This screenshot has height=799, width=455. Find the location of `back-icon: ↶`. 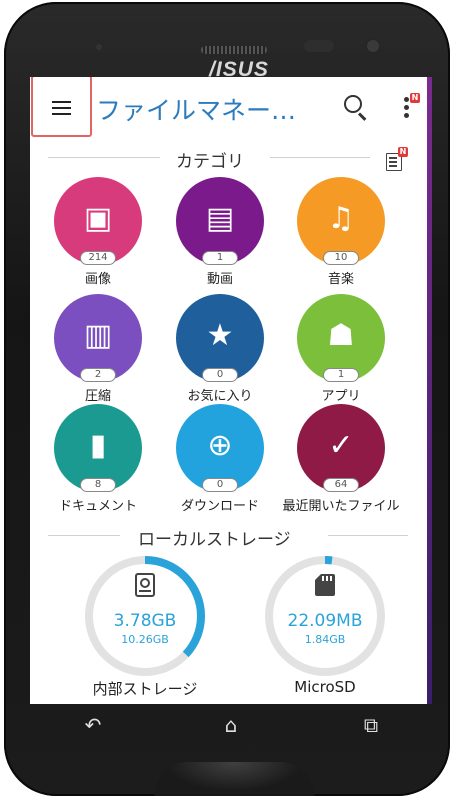

back-icon: ↶ is located at coordinates (93, 725).